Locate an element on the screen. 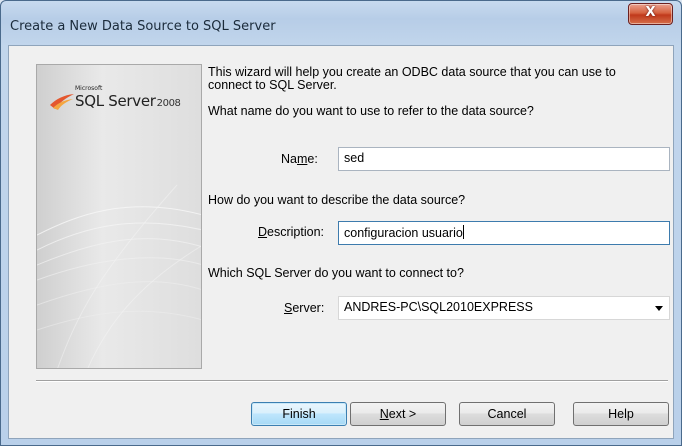 The width and height of the screenshot is (682, 446). description-label-post: escription: is located at coordinates (296, 232).